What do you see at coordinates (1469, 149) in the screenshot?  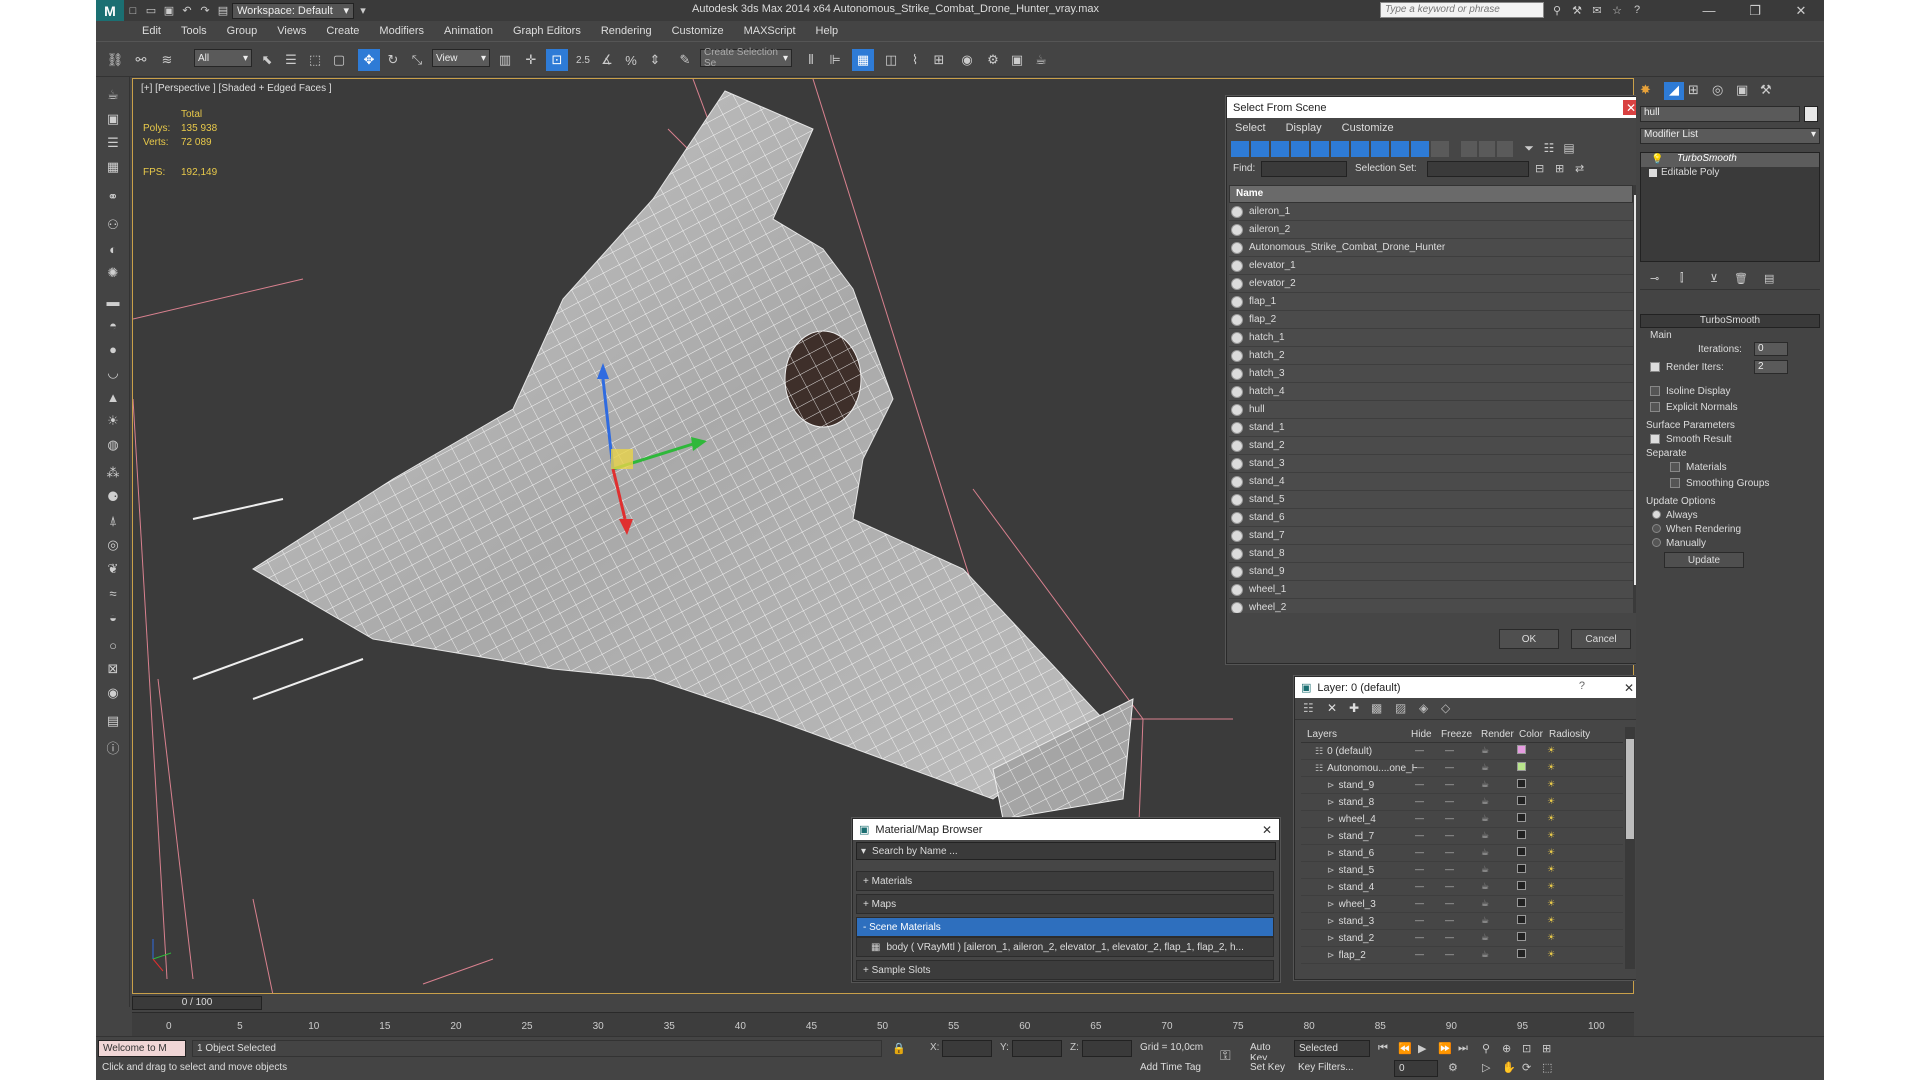 I see `select-all-icon` at bounding box center [1469, 149].